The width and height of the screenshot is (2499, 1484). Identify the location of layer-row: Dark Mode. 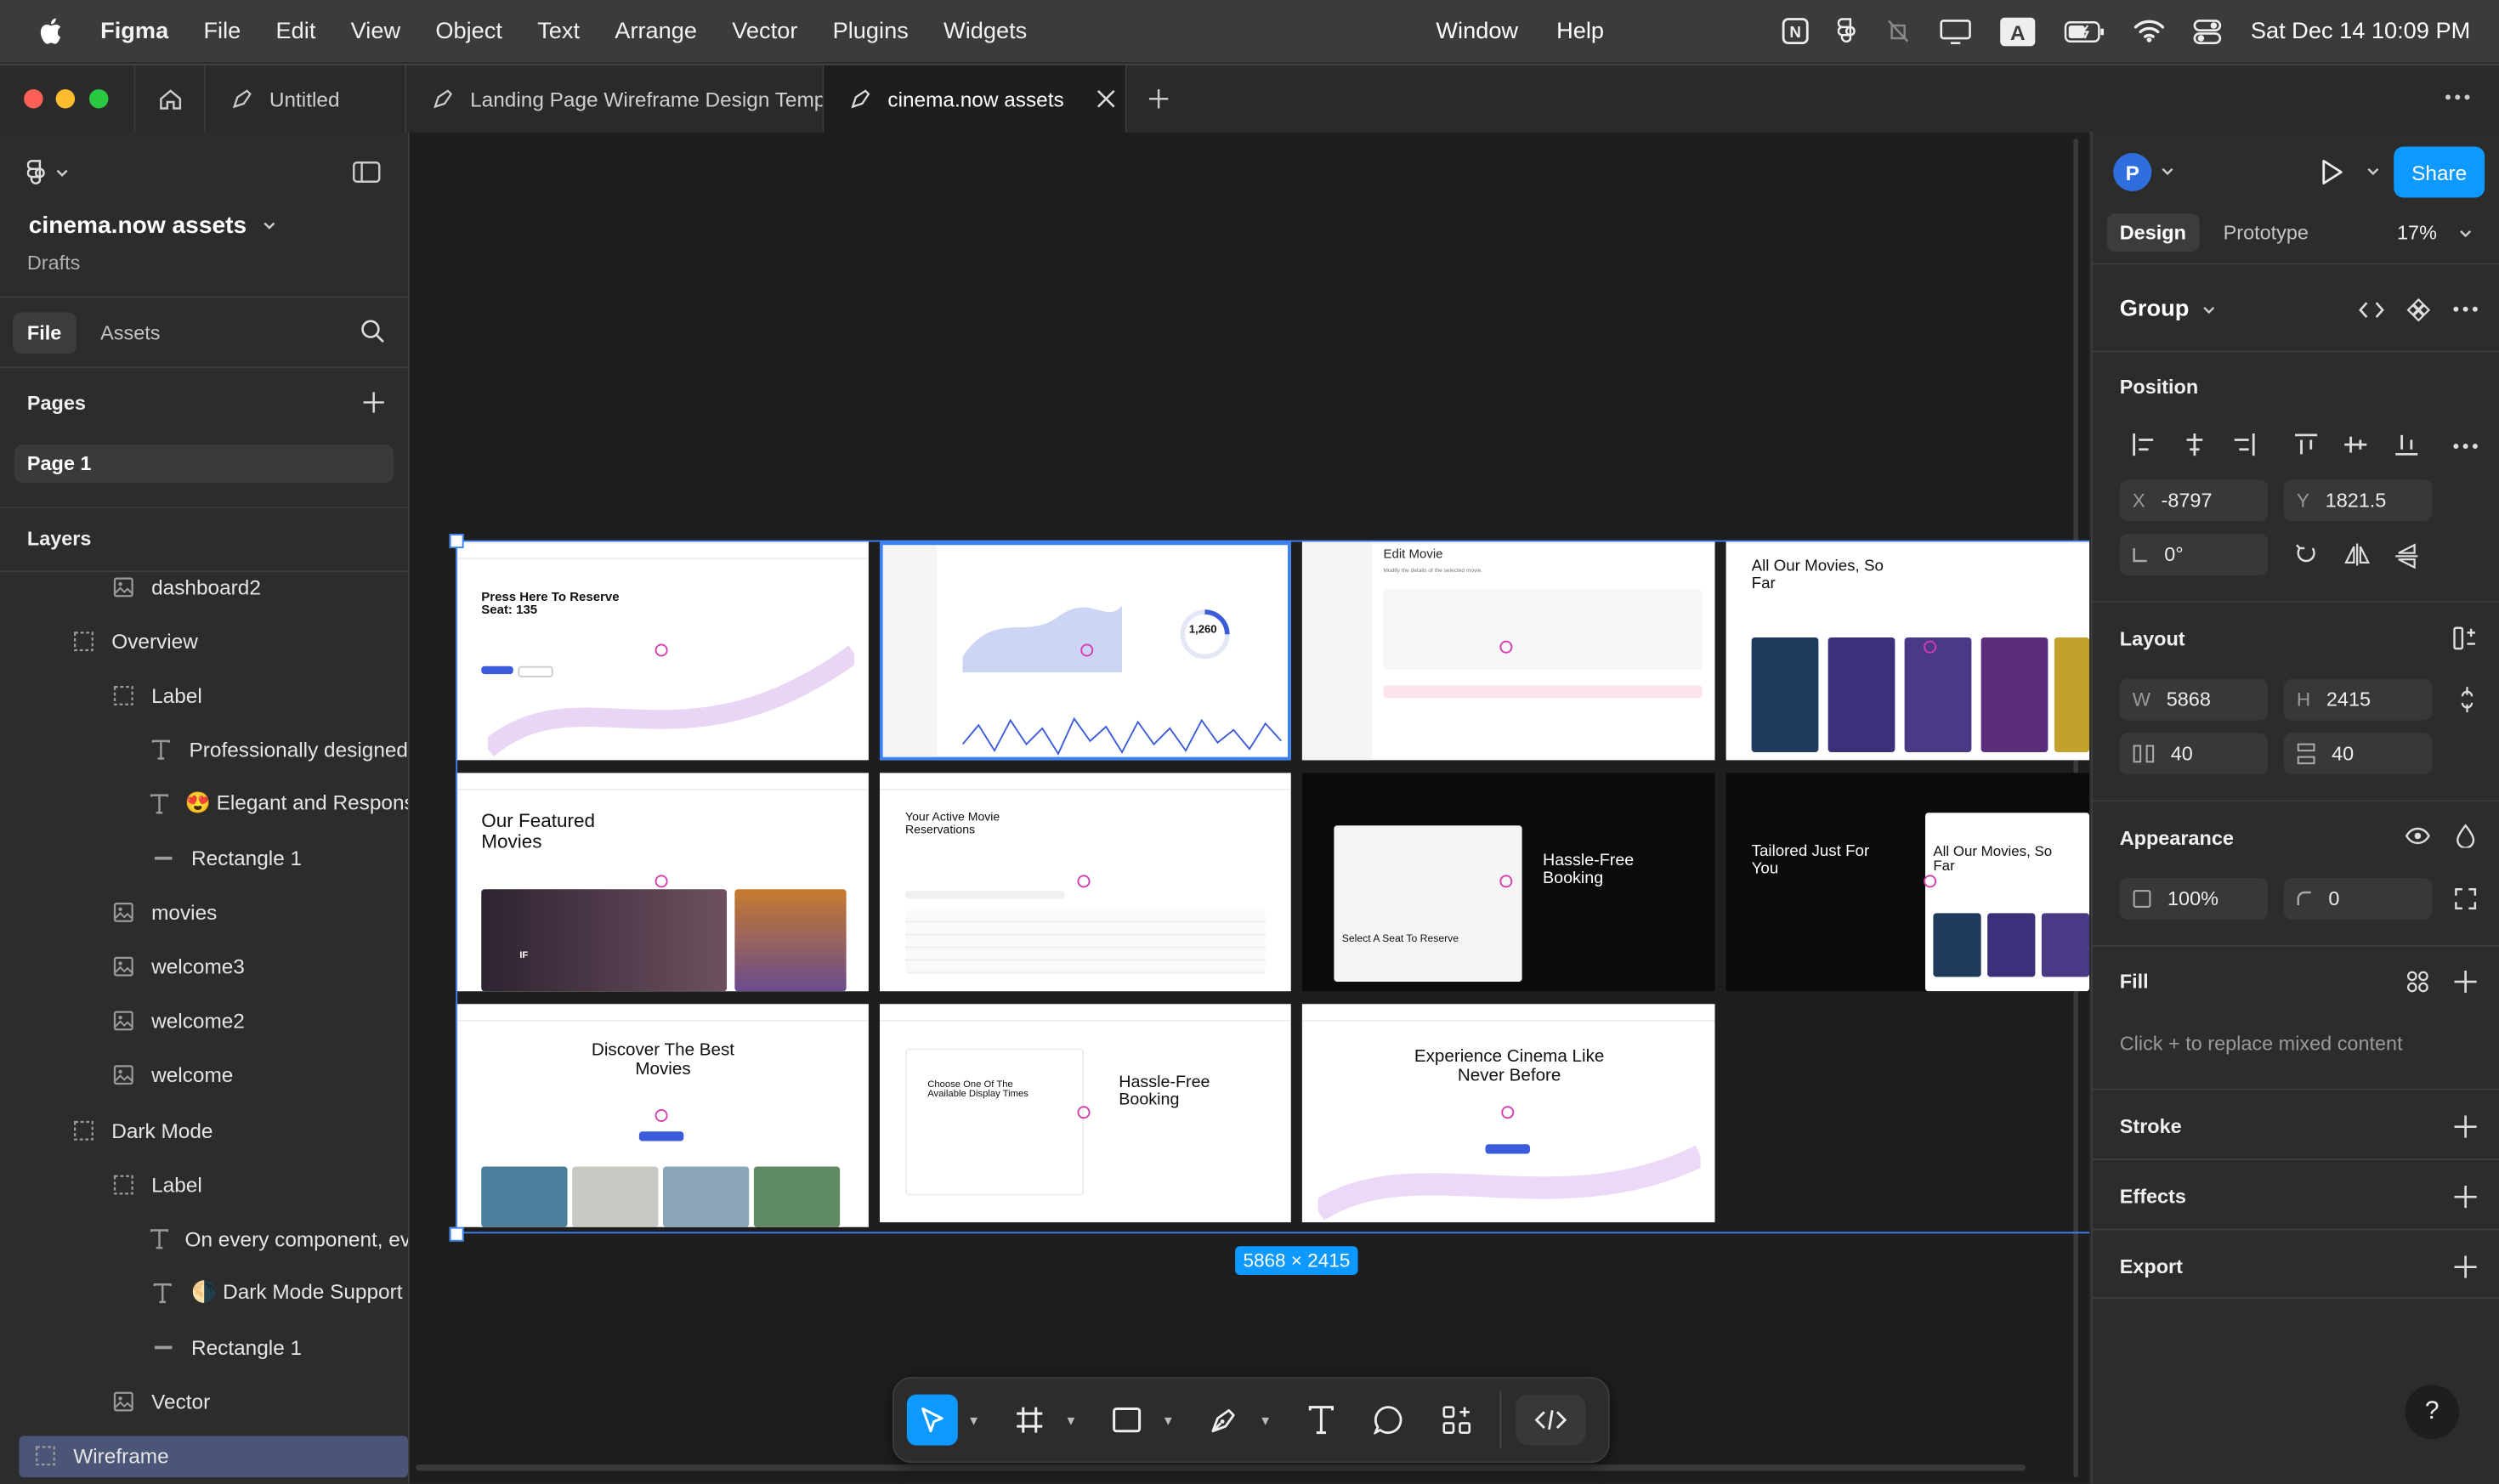
(204, 1130).